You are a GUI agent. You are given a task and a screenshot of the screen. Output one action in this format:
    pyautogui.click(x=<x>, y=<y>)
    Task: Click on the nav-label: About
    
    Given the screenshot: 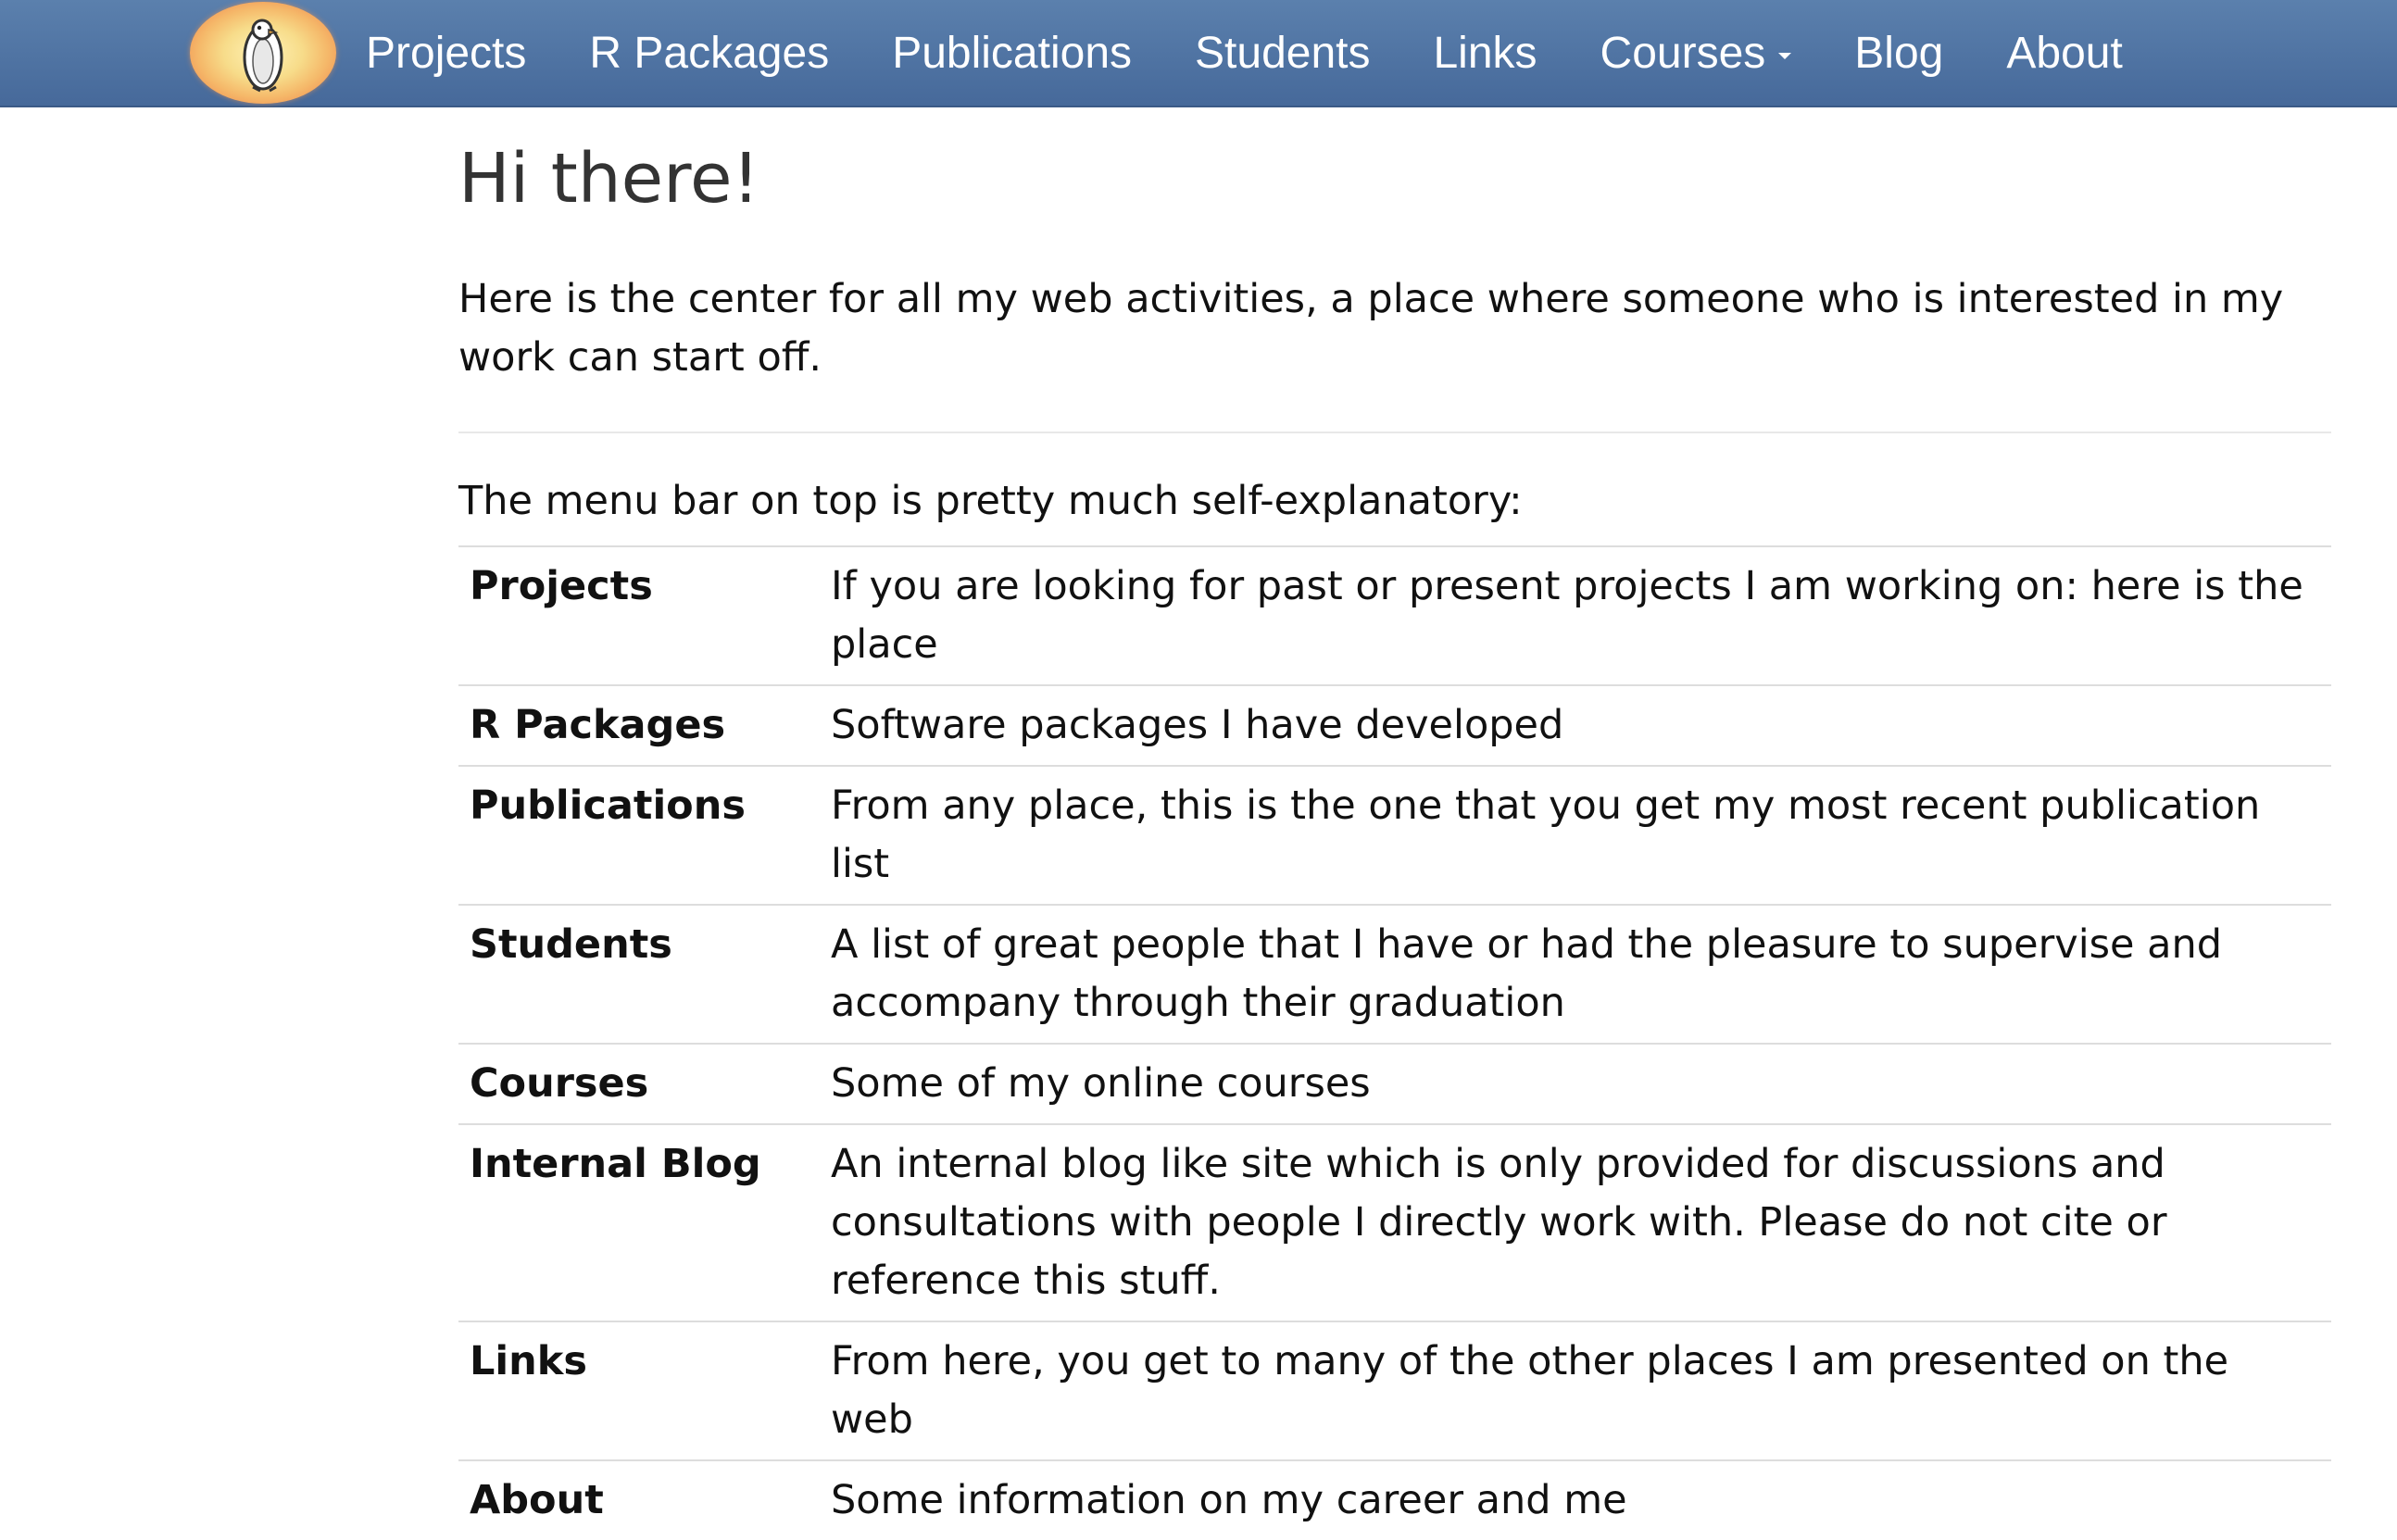 What is the action you would take?
    pyautogui.click(x=2064, y=53)
    